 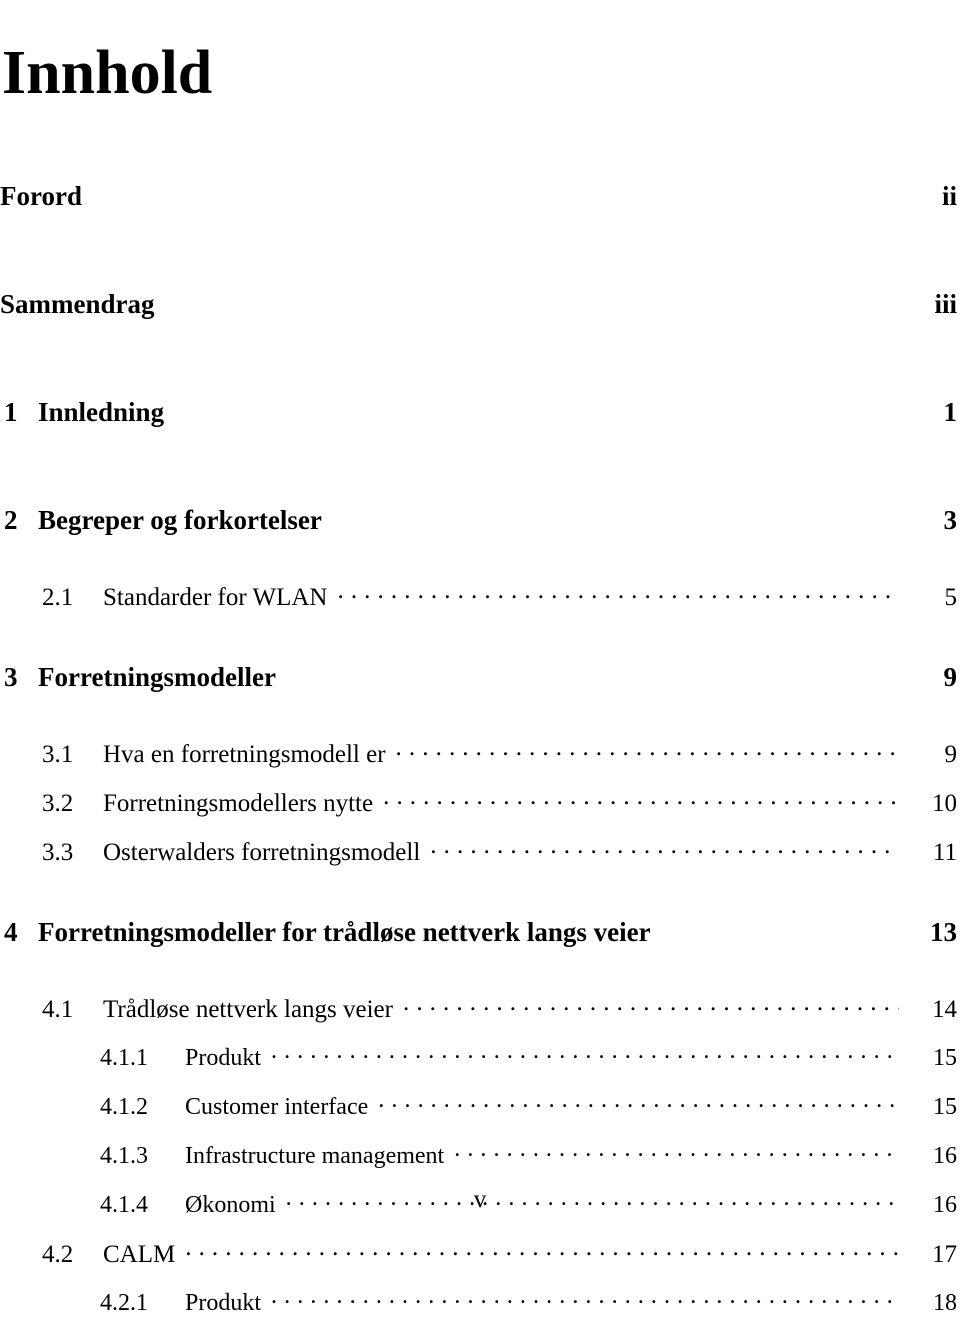 I want to click on toc-entry-label: Sammendrag, so click(x=77, y=304).